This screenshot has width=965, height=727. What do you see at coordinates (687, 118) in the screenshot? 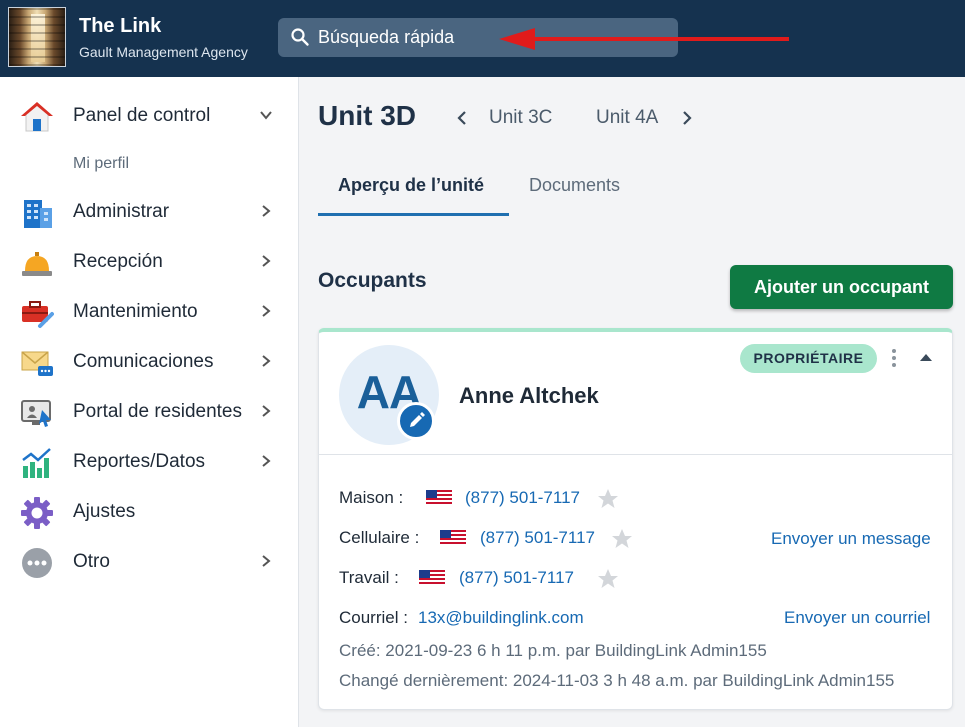
I see `next-unit-chevron-icon` at bounding box center [687, 118].